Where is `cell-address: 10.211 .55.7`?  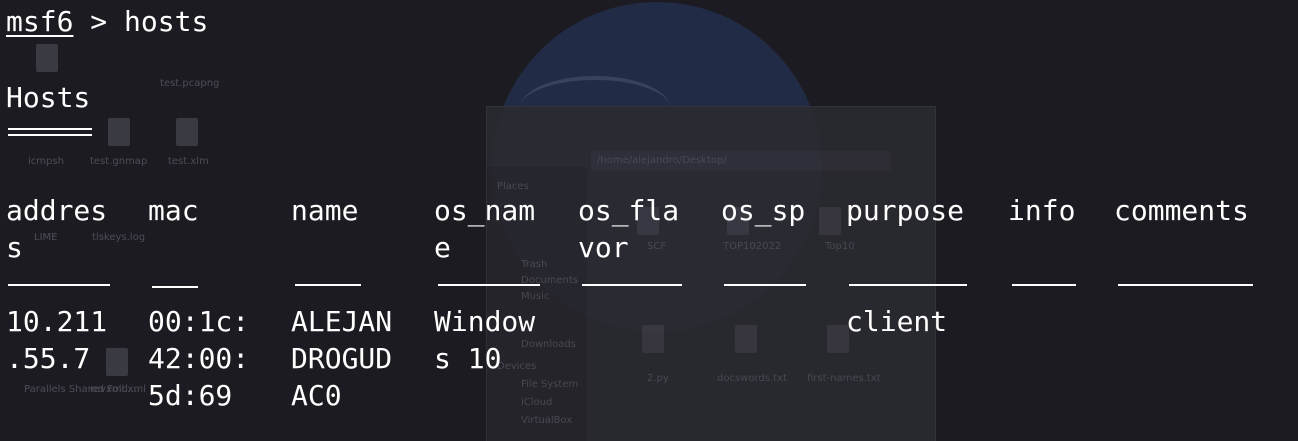 cell-address: 10.211 .55.7 is located at coordinates (57, 340).